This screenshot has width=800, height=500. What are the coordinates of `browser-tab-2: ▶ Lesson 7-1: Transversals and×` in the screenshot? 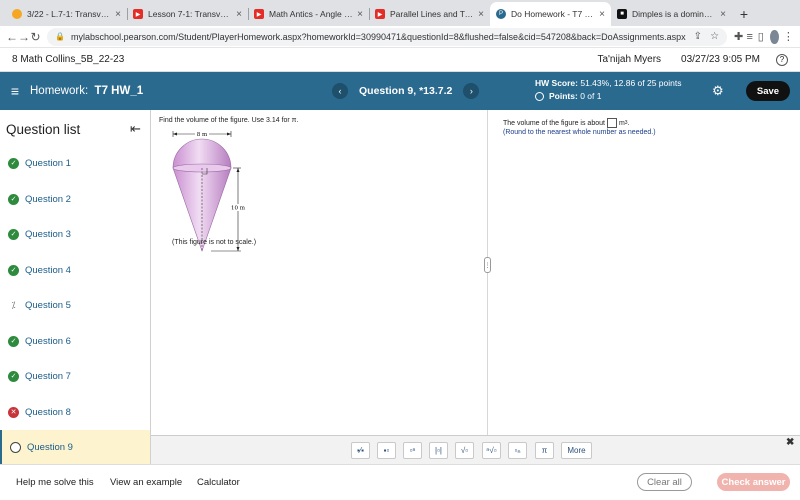 It's located at (187, 14).